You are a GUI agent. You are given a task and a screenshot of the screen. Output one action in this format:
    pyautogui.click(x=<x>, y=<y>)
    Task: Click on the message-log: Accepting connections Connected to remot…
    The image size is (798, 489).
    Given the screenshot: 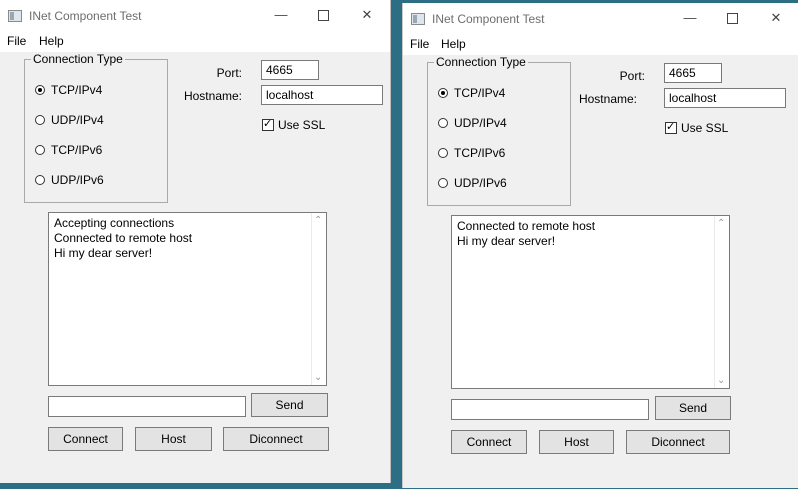 What is the action you would take?
    pyautogui.click(x=187, y=299)
    